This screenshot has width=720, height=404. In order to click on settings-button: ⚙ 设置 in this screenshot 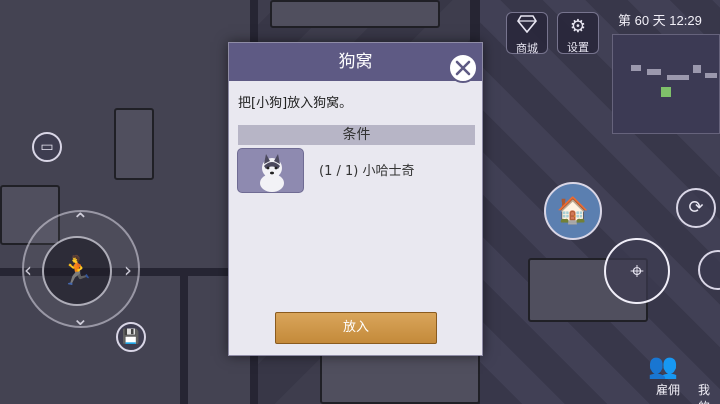, I will do `click(578, 33)`.